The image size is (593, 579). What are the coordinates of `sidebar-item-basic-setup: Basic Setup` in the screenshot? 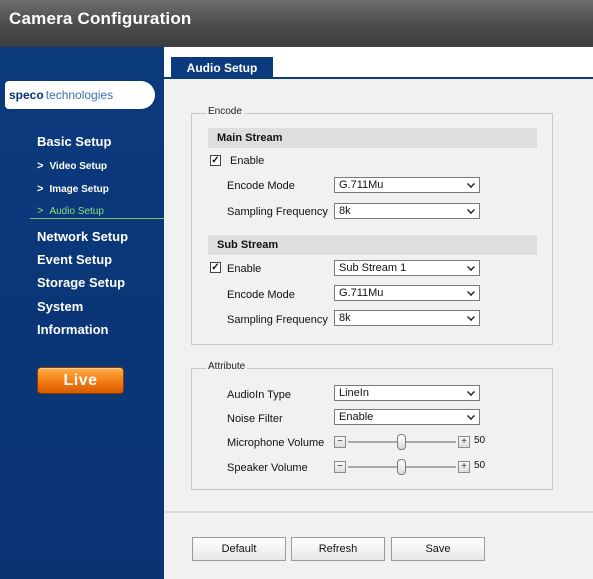 It's located at (74, 141).